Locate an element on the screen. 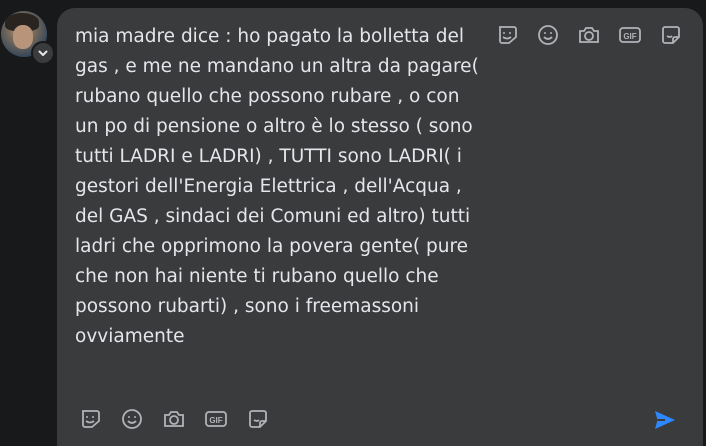 This screenshot has height=446, width=706. send-button is located at coordinates (665, 420).